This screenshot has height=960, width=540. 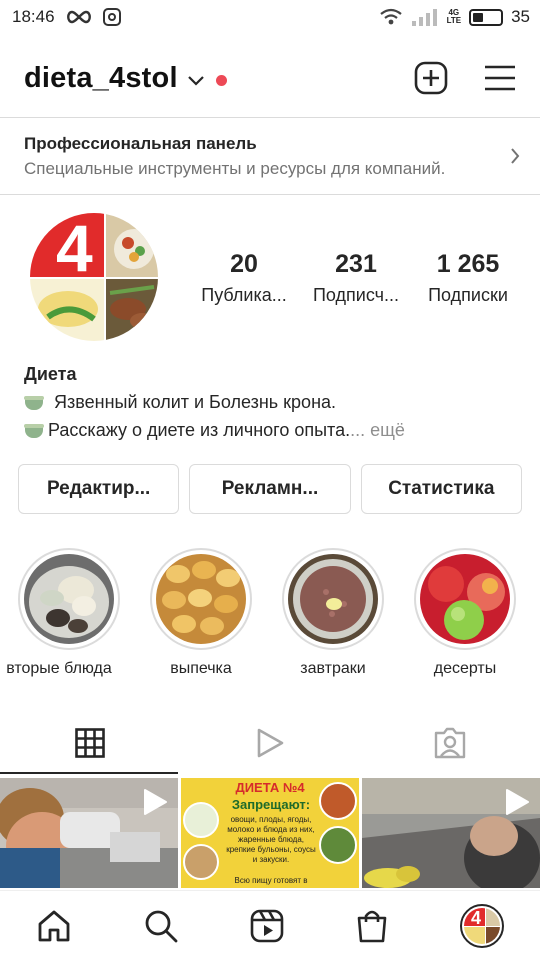 What do you see at coordinates (454, 16) in the screenshot?
I see `network-type: 4G LTE` at bounding box center [454, 16].